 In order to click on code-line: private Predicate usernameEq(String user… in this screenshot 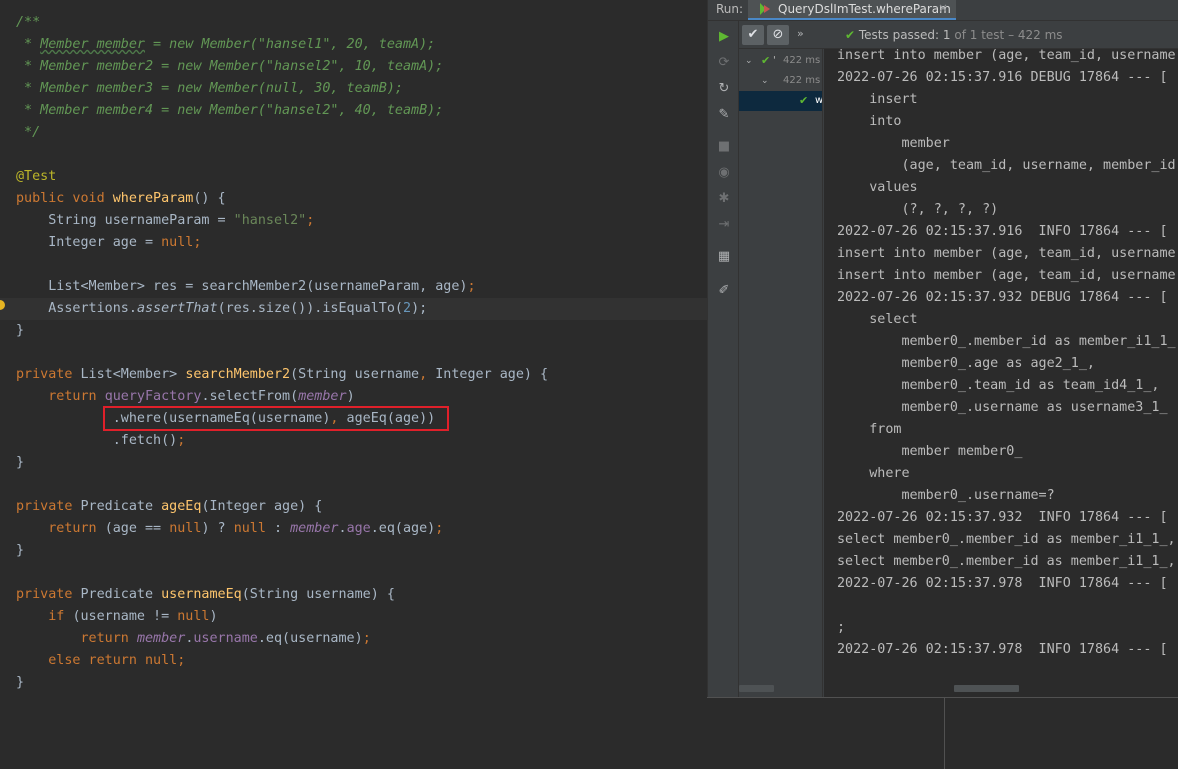, I will do `click(205, 595)`.